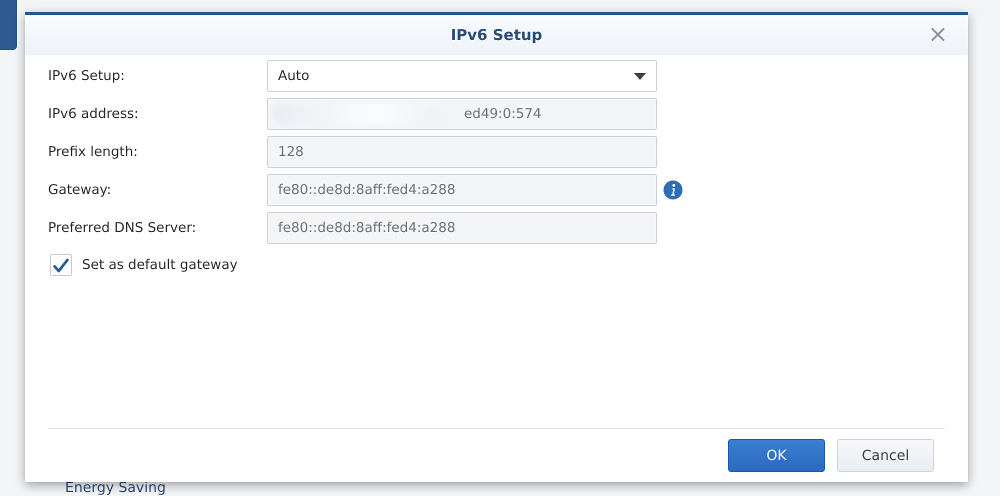 The width and height of the screenshot is (1000, 496). I want to click on caret-icon, so click(640, 76).